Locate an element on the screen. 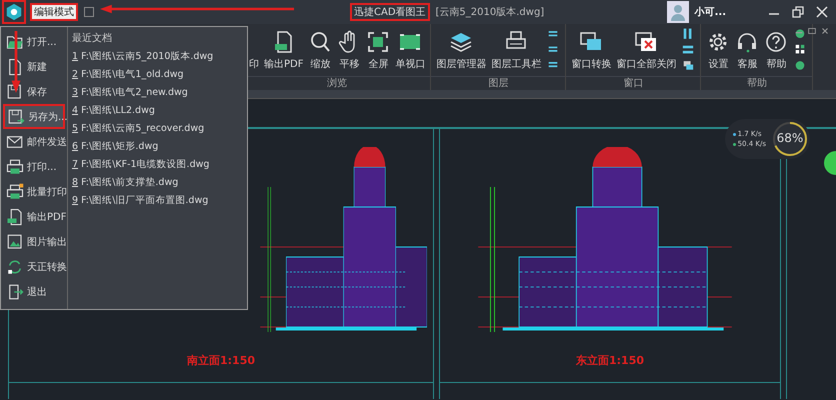 This screenshot has height=400, width=836. file-name: [云南5_2010版本.dwg] is located at coordinates (490, 12).